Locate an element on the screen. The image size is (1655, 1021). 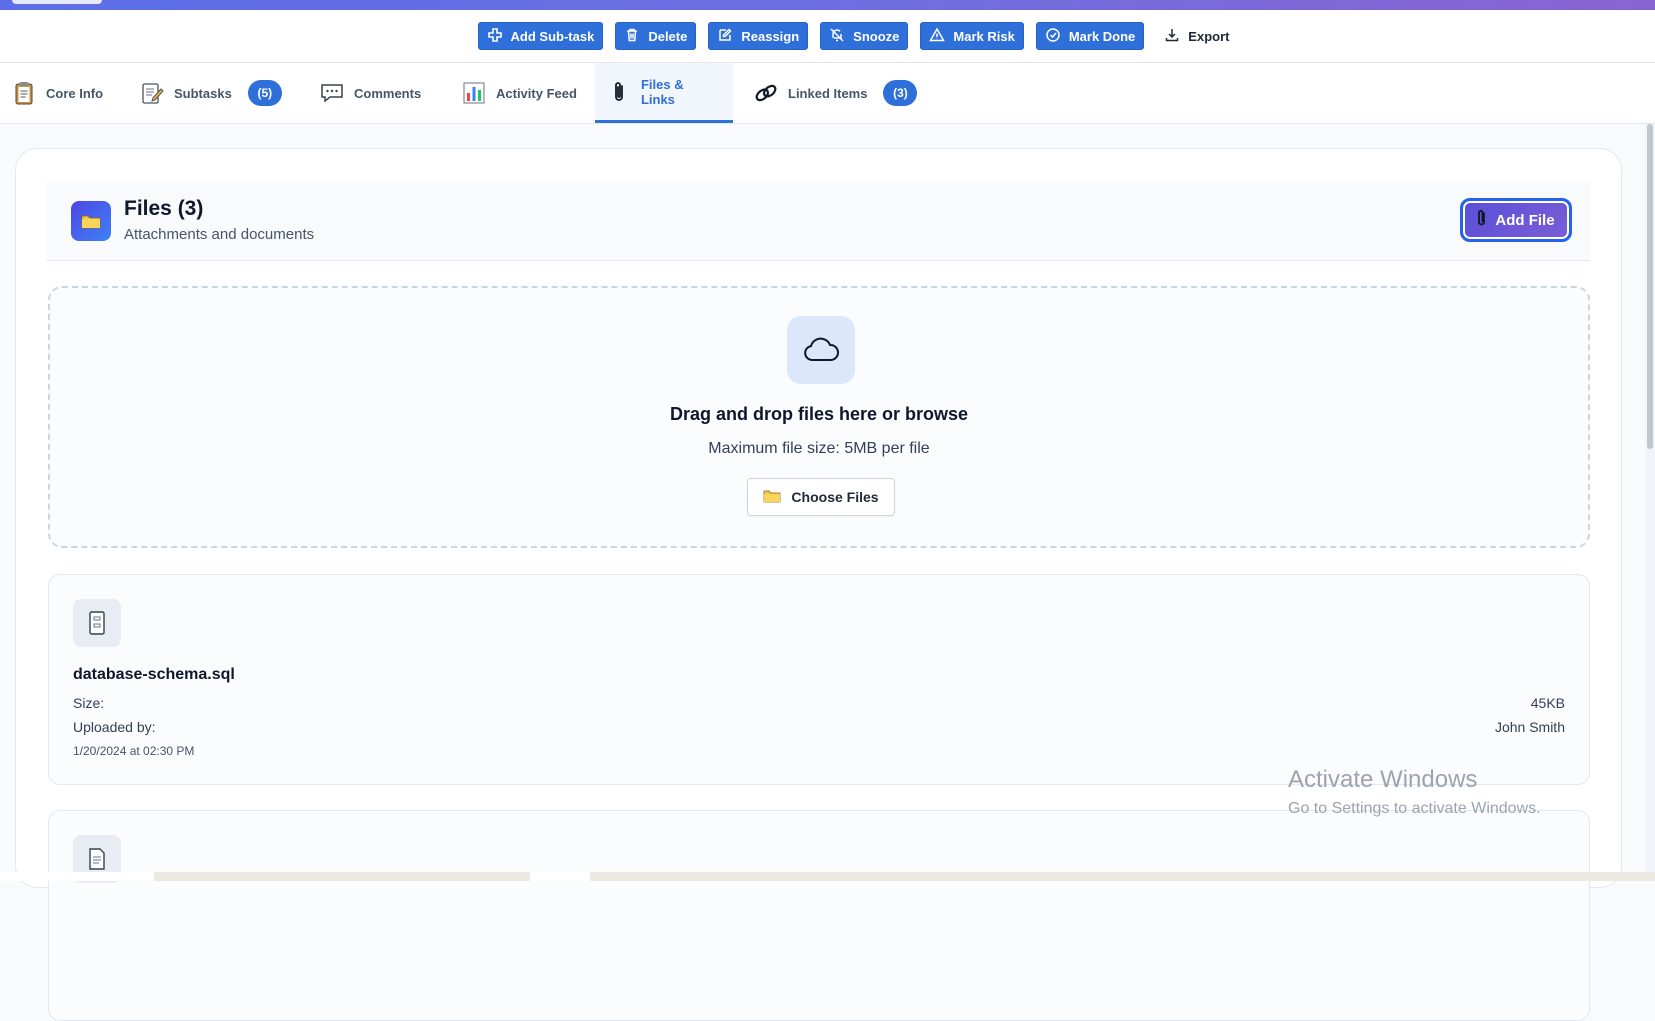
scrollbar-thumb is located at coordinates (1650, 286).